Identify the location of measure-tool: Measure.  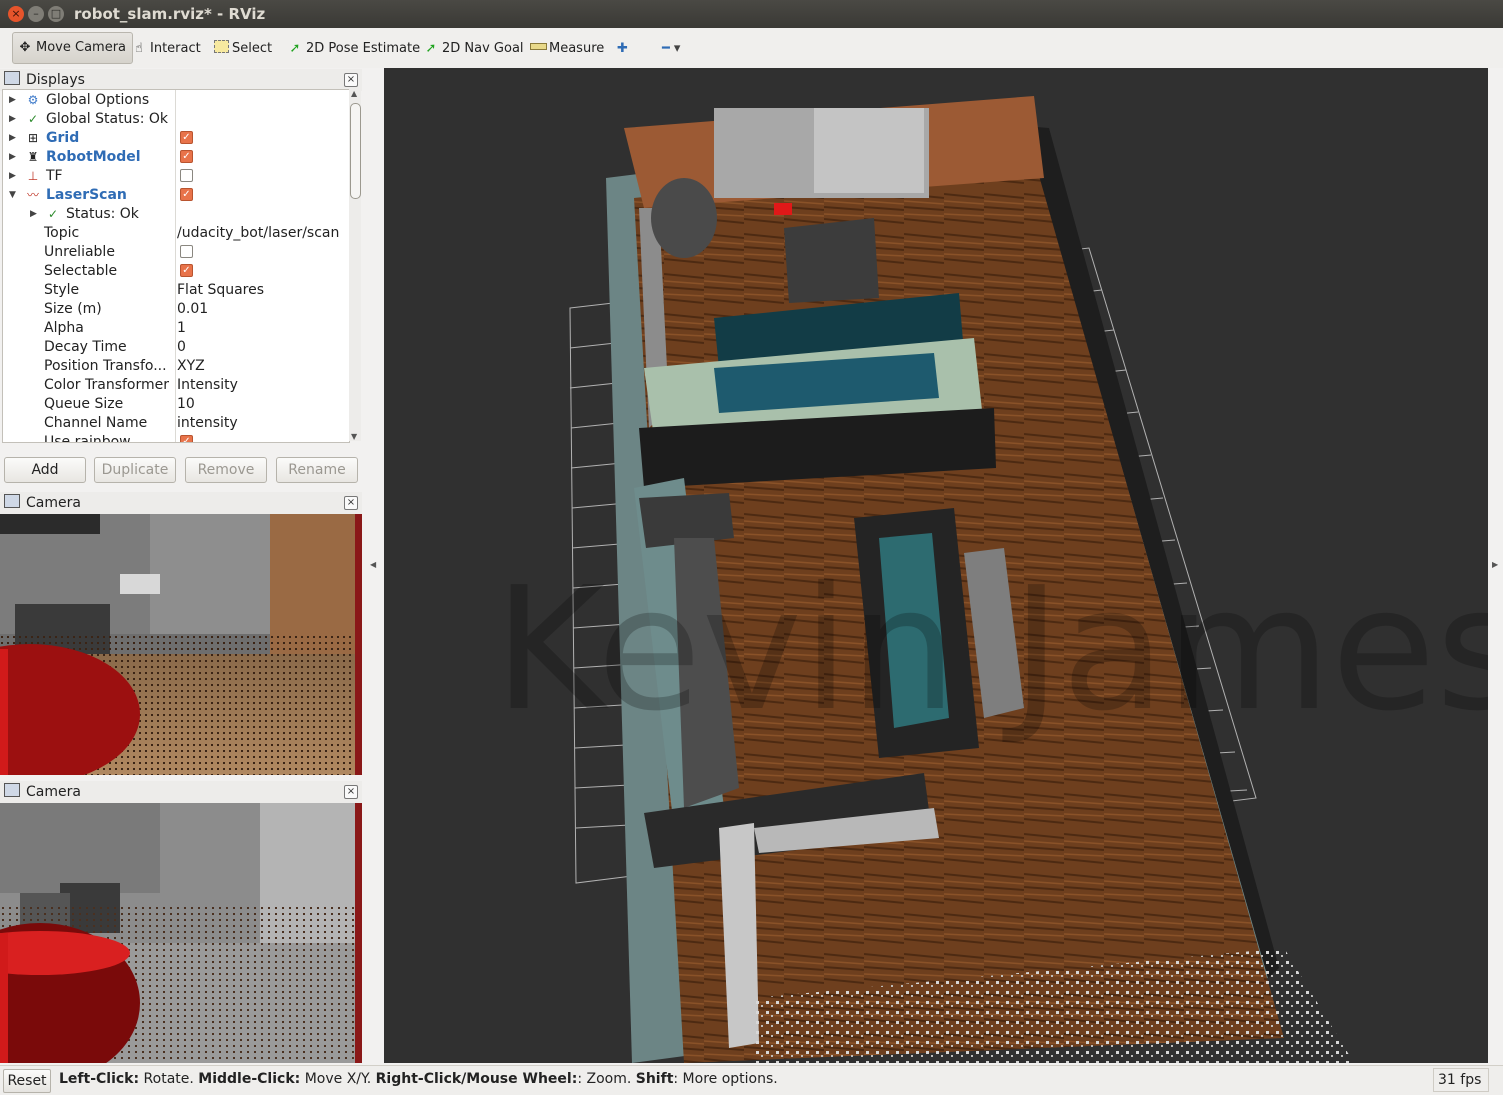
(567, 49).